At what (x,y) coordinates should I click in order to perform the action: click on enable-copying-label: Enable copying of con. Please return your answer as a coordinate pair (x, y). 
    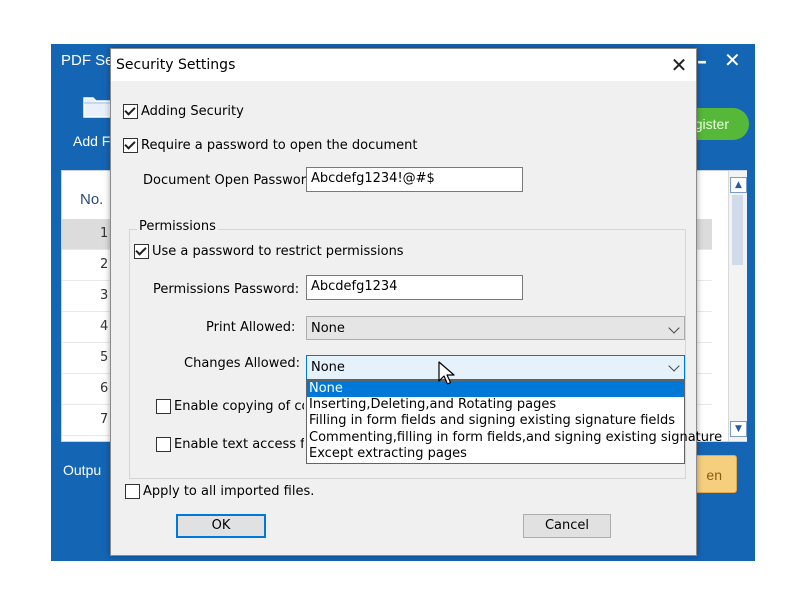
    Looking at the image, I should click on (239, 406).